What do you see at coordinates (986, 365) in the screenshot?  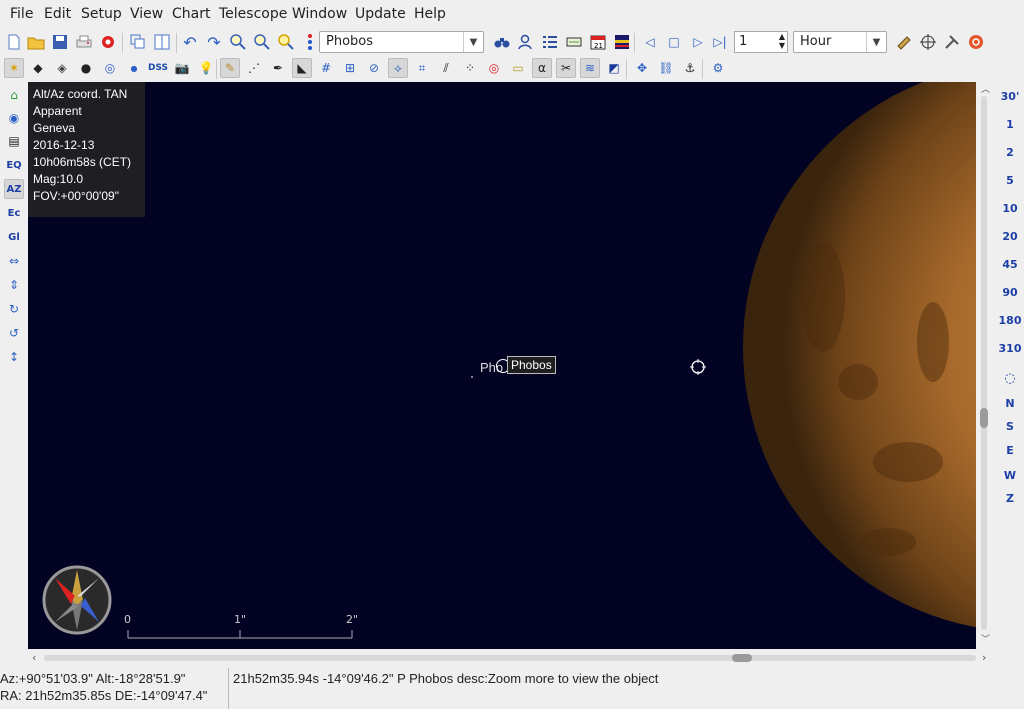 I see `vertical-scrollbar: ︿ ﹀` at bounding box center [986, 365].